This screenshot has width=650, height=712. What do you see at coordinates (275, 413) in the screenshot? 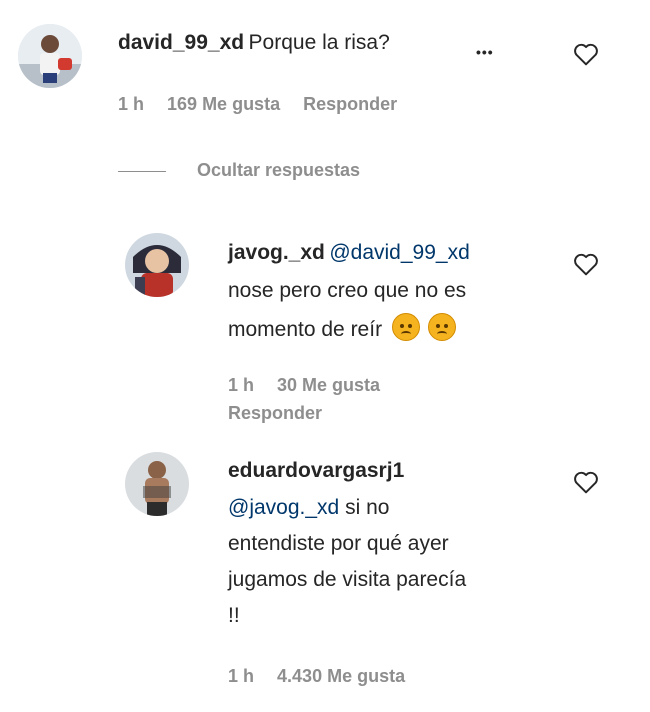
I see `reply-button: Responder` at bounding box center [275, 413].